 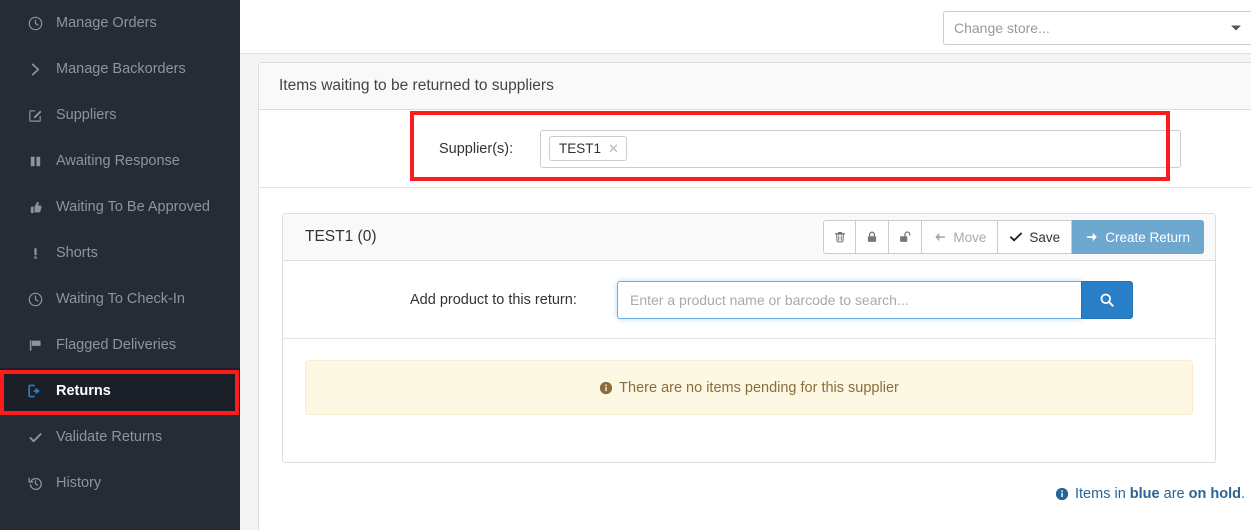 I want to click on supplier-return-panel-title: TEST1 (0), so click(x=341, y=236).